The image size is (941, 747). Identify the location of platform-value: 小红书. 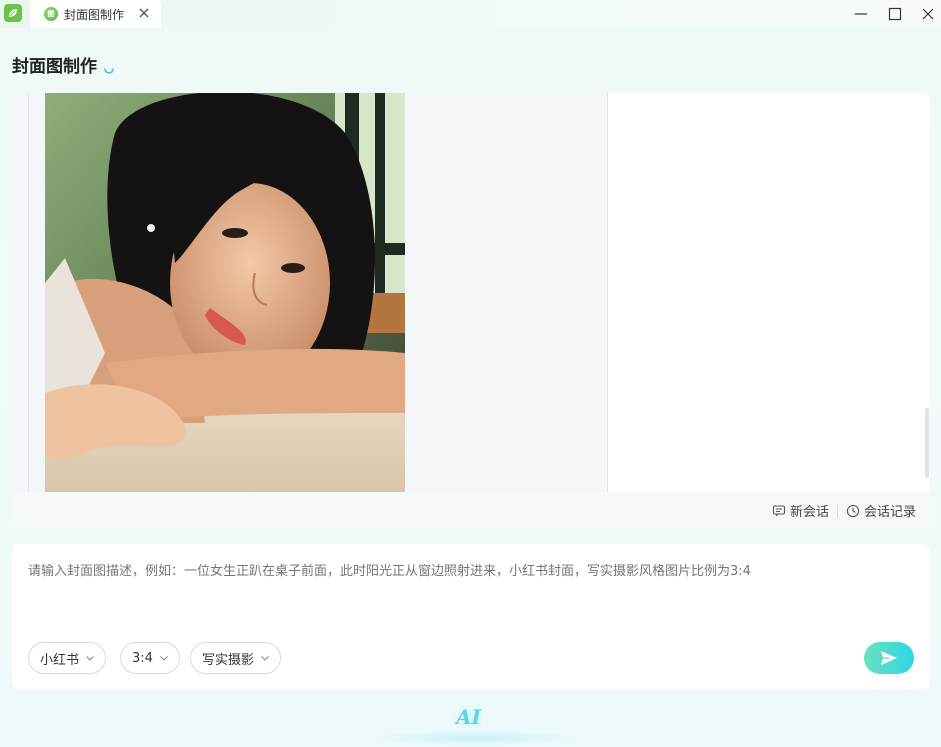
(60, 660).